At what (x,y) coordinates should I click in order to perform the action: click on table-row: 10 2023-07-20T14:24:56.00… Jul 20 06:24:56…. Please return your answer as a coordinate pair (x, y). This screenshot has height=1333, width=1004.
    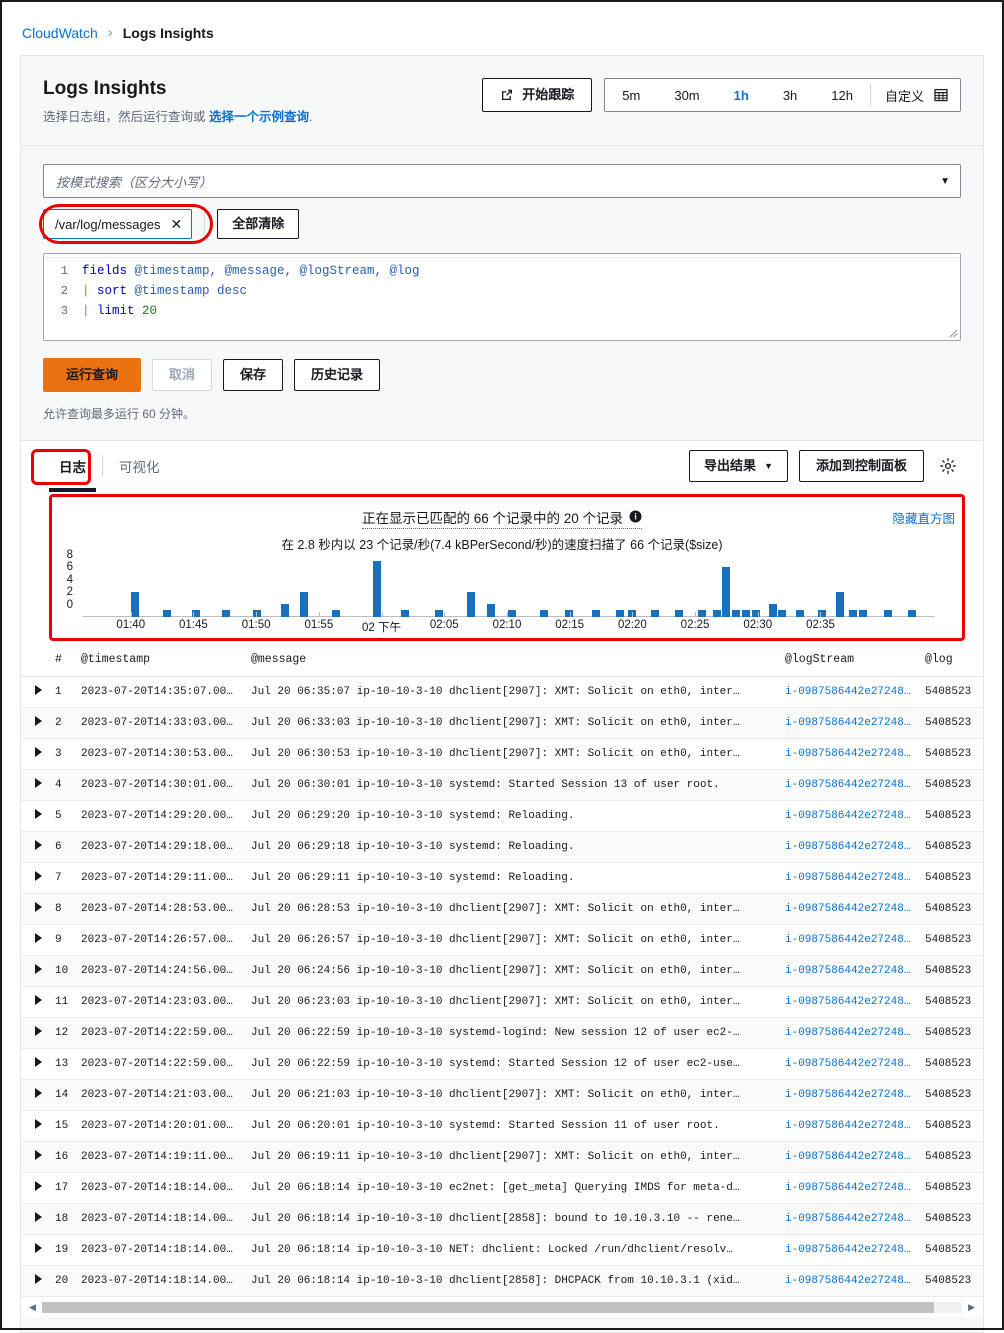
    Looking at the image, I should click on (502, 971).